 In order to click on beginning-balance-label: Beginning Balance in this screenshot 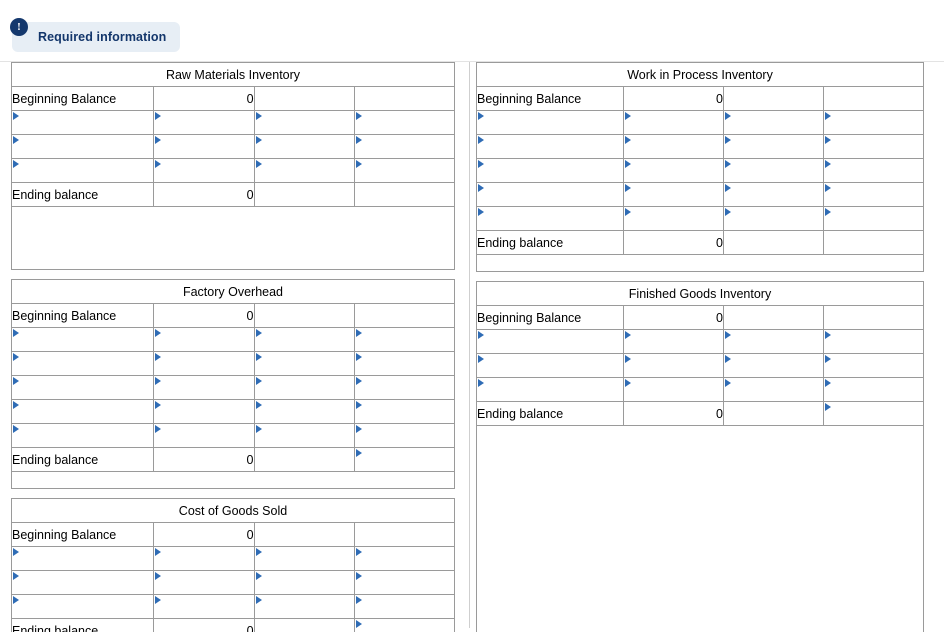, I will do `click(82, 534)`.